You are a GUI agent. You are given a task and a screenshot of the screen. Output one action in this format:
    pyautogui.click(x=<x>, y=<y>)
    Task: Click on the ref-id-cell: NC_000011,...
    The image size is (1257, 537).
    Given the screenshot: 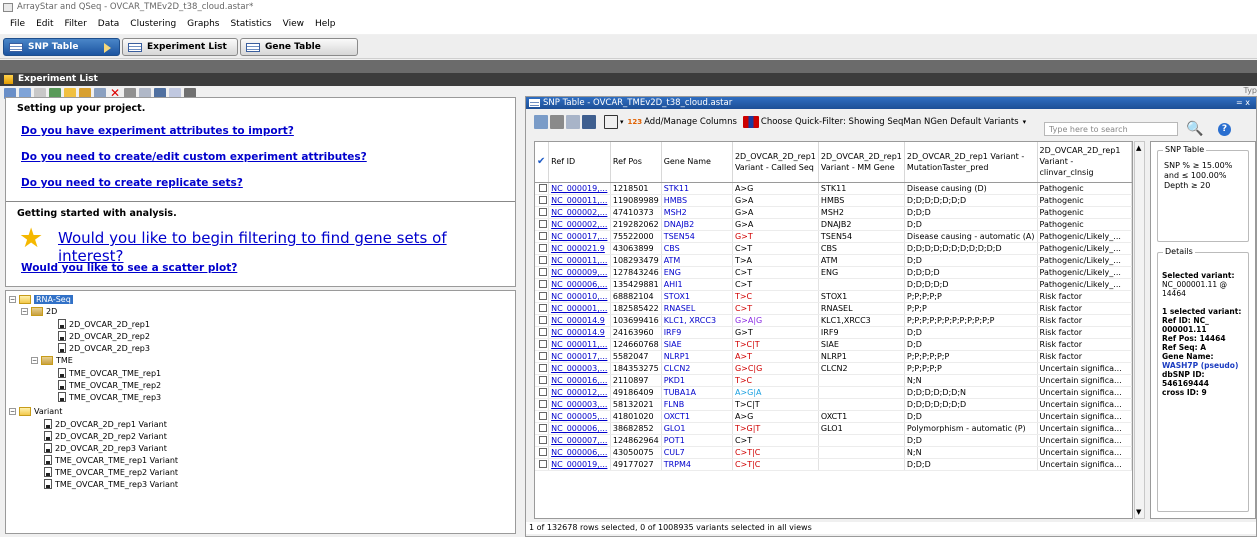 What is the action you would take?
    pyautogui.click(x=579, y=260)
    